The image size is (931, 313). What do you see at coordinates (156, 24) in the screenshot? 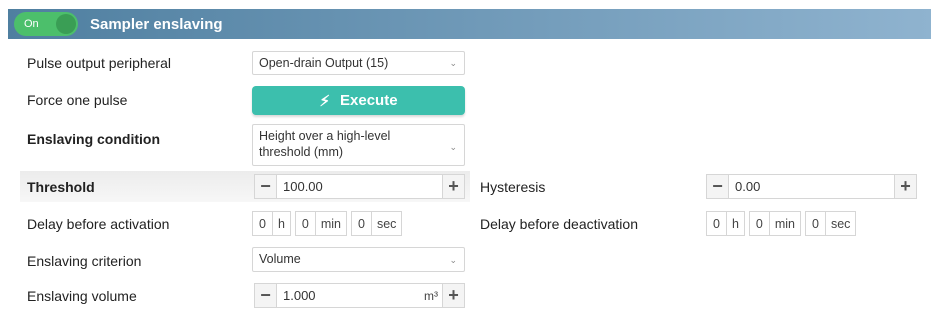
I see `section-title: Sampler enslaving` at bounding box center [156, 24].